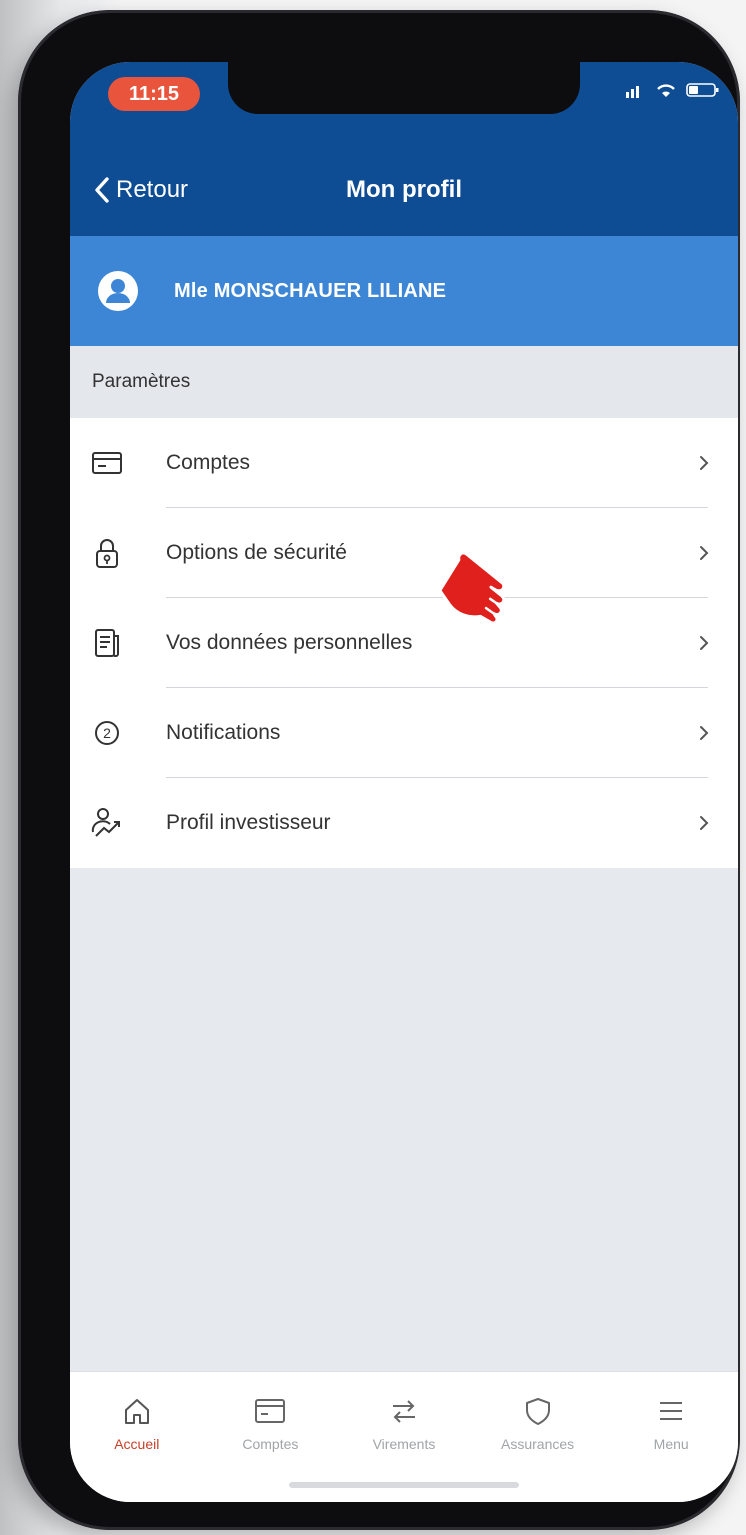  I want to click on transfer-icon, so click(403, 1411).